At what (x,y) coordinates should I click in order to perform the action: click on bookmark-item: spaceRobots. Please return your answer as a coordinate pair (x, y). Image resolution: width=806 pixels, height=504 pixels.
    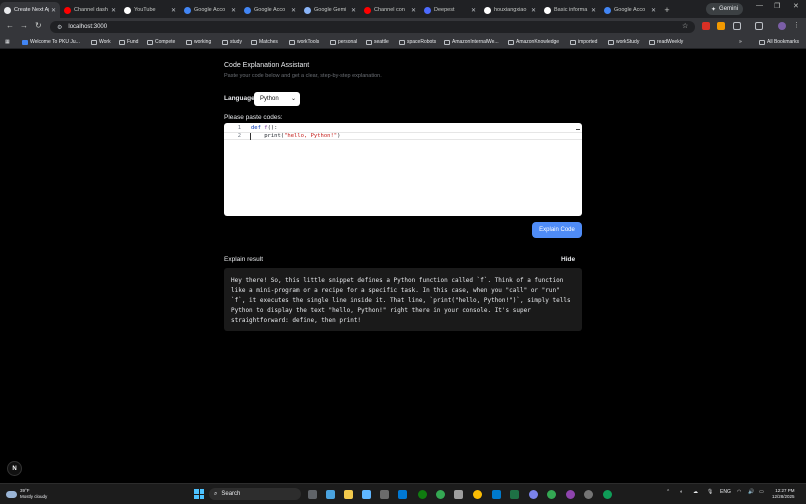
    Looking at the image, I should click on (417, 42).